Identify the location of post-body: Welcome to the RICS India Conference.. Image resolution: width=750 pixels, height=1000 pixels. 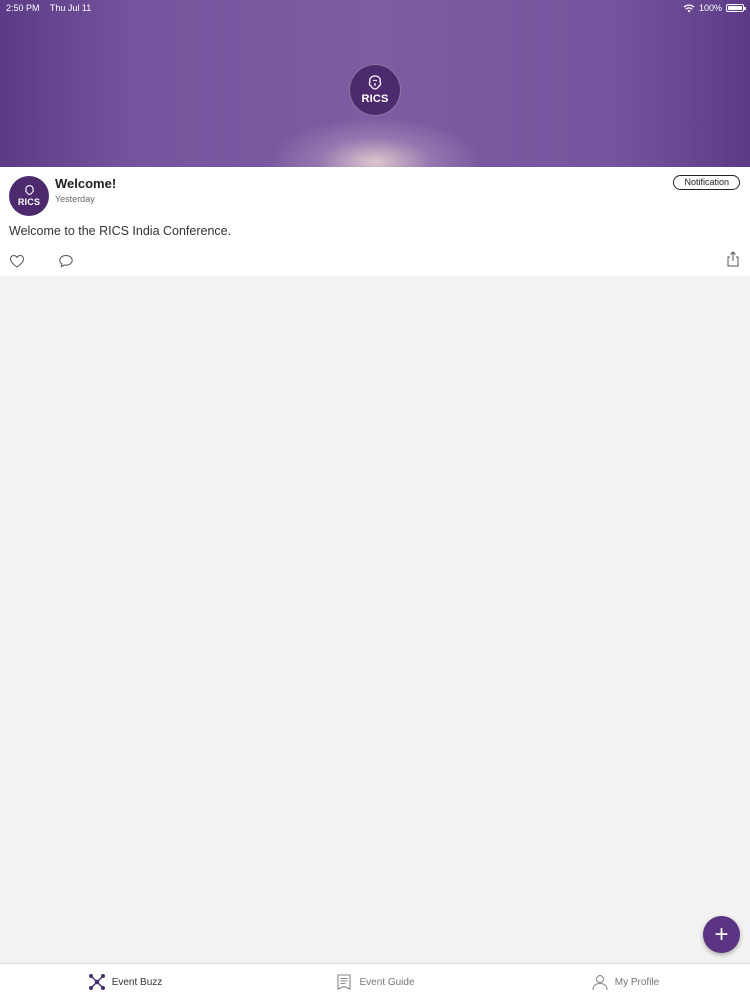
(120, 231).